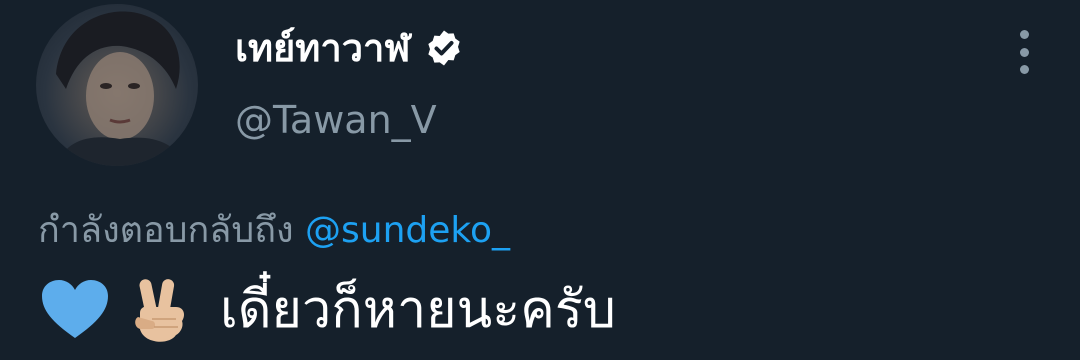 The height and width of the screenshot is (360, 1080). I want to click on user-handle: @Tawan_V, so click(336, 120).